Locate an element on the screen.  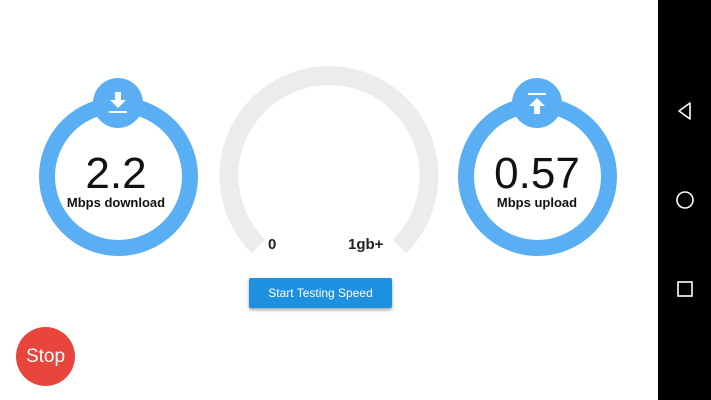
upload-unit-label: Mbps upload is located at coordinates (537, 202).